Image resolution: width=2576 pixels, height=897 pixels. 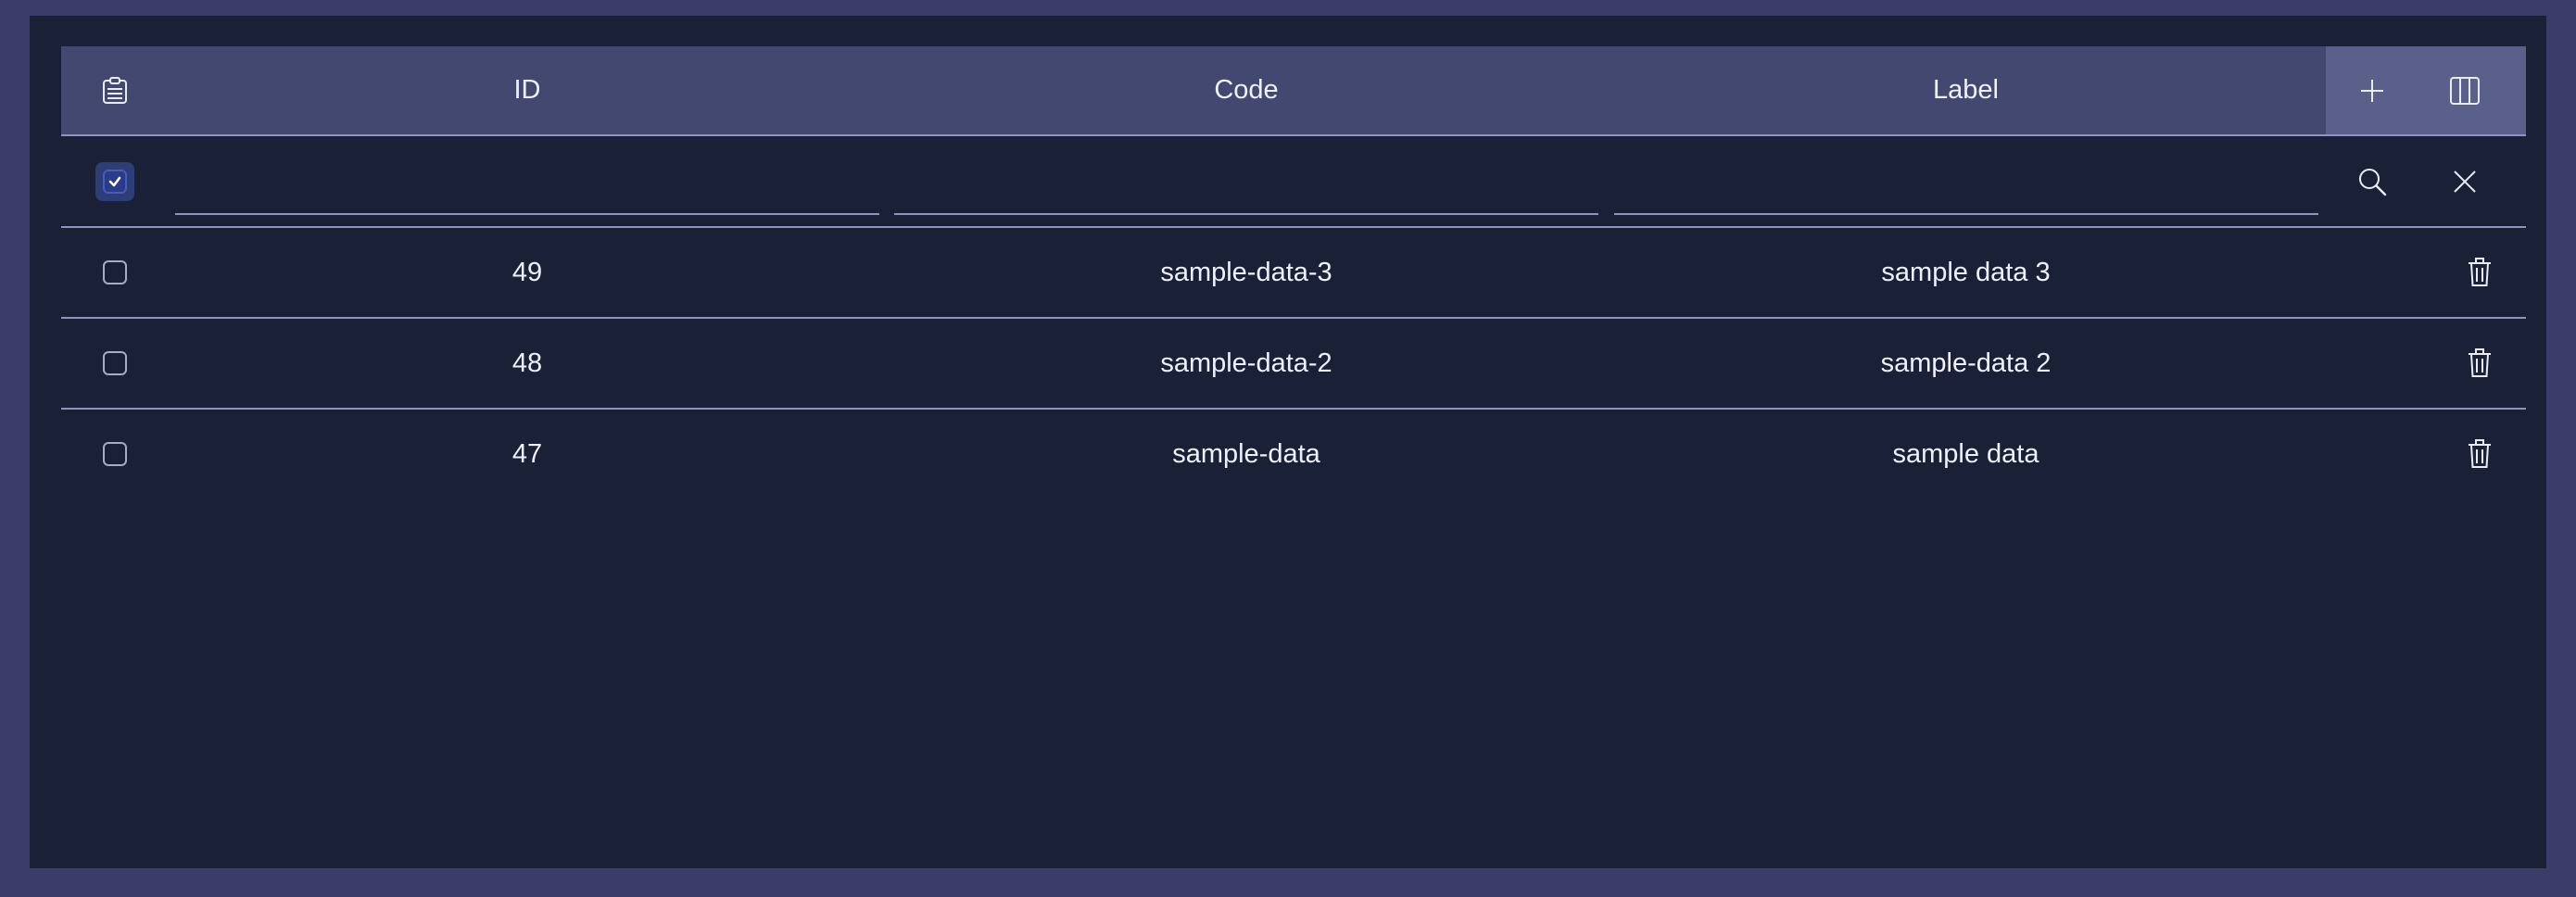 I want to click on cell-id: 48, so click(x=527, y=363).